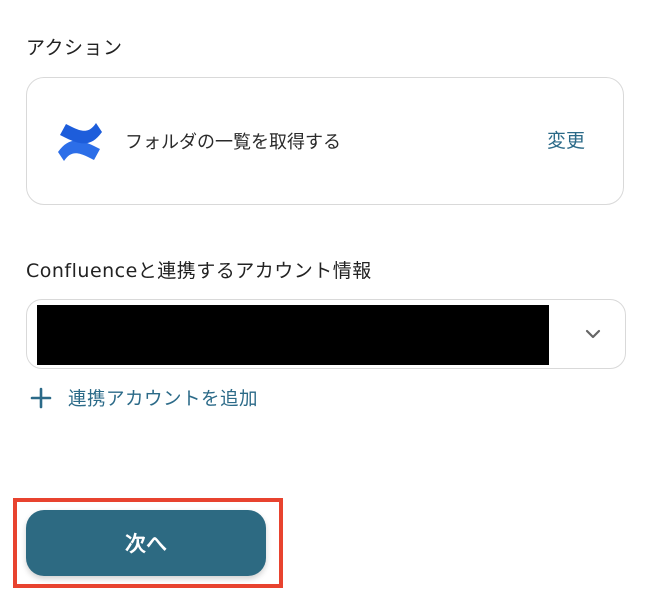 The height and width of the screenshot is (608, 666). Describe the element at coordinates (41, 398) in the screenshot. I see `plus-icon` at that location.